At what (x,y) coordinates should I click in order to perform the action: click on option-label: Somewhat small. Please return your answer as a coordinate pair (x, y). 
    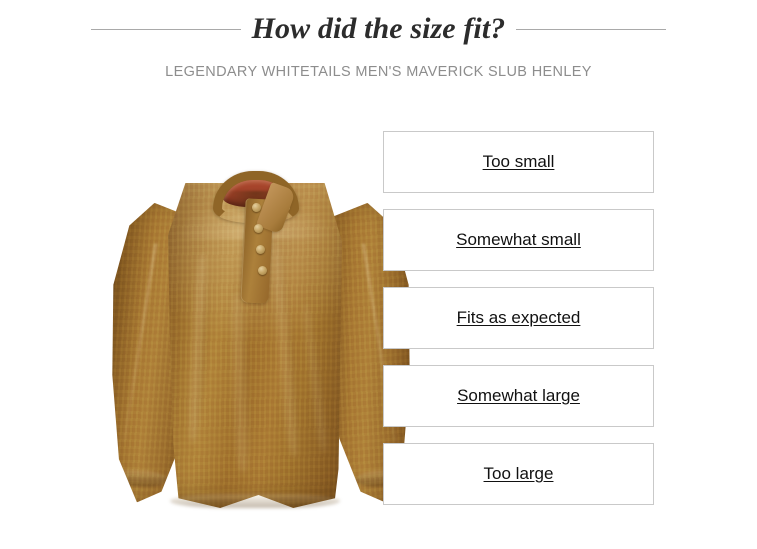
    Looking at the image, I should click on (518, 239).